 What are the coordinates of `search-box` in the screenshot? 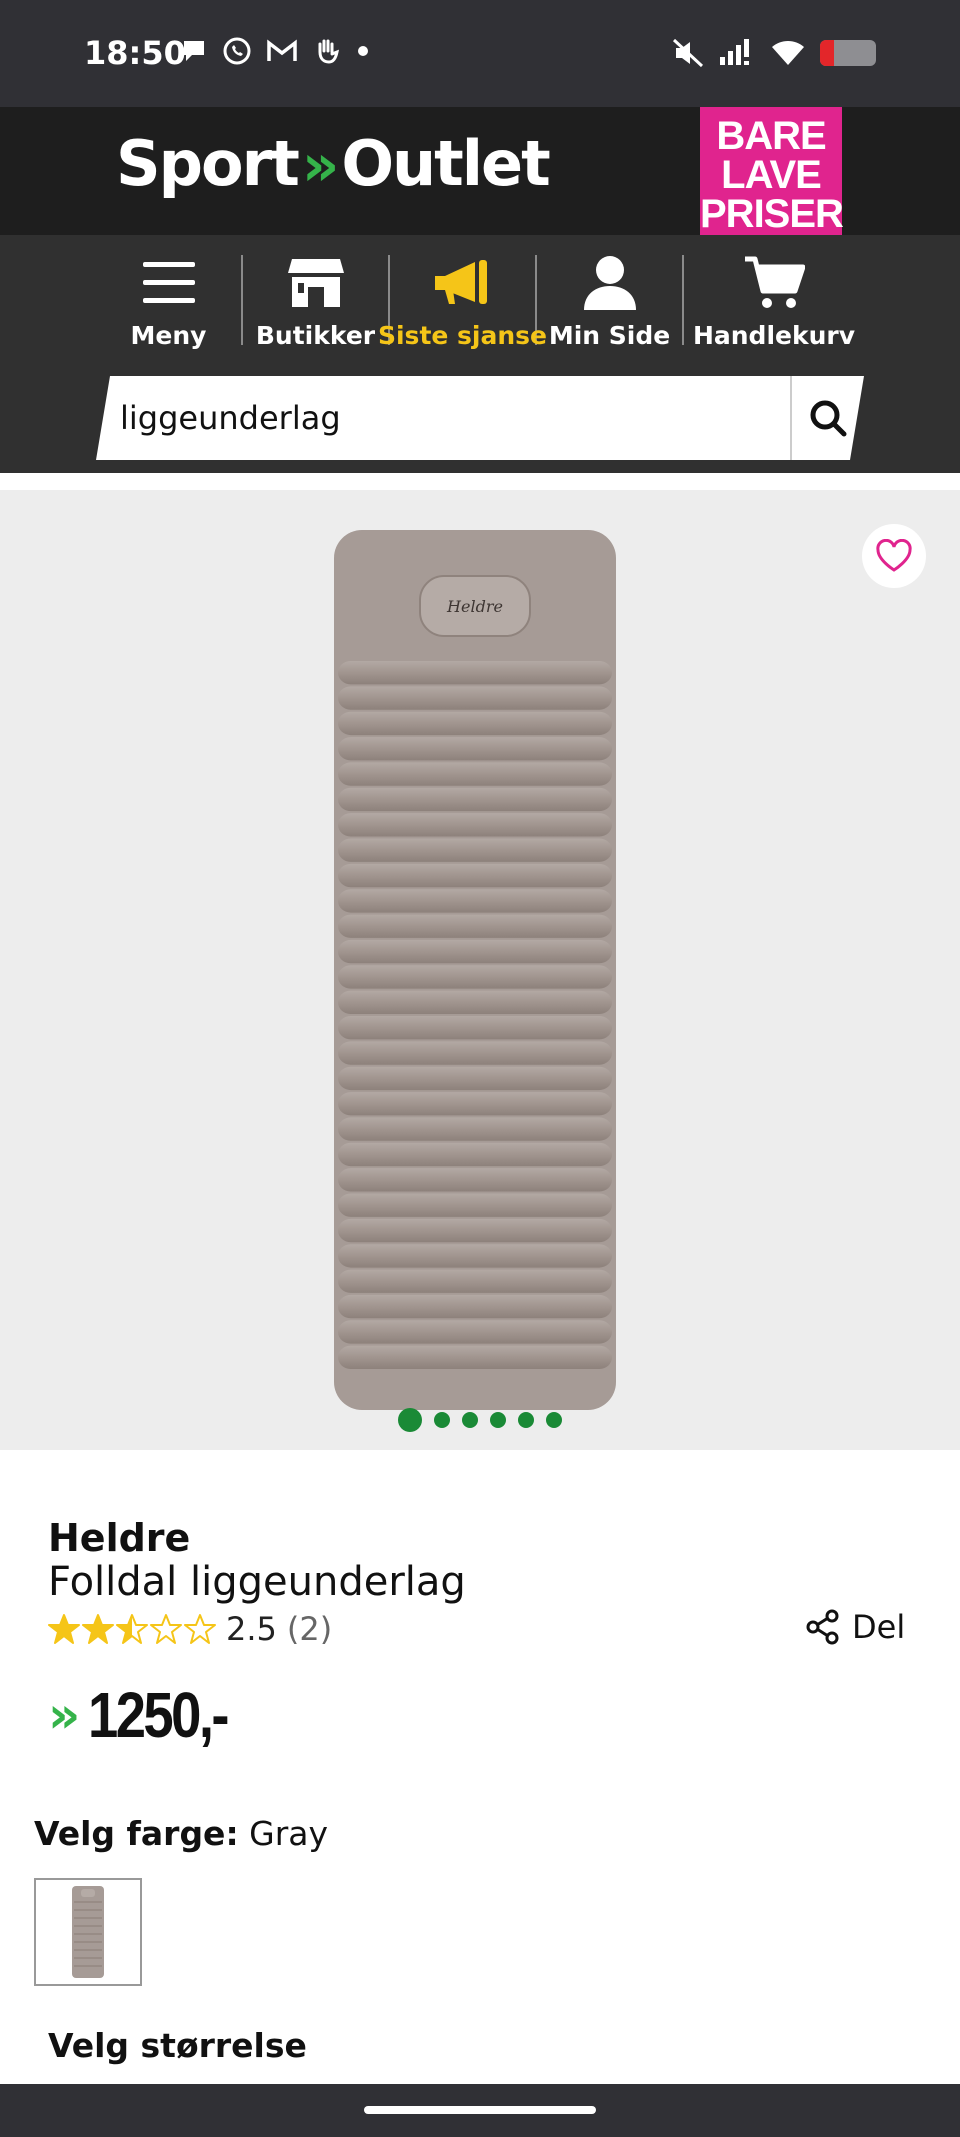 It's located at (480, 418).